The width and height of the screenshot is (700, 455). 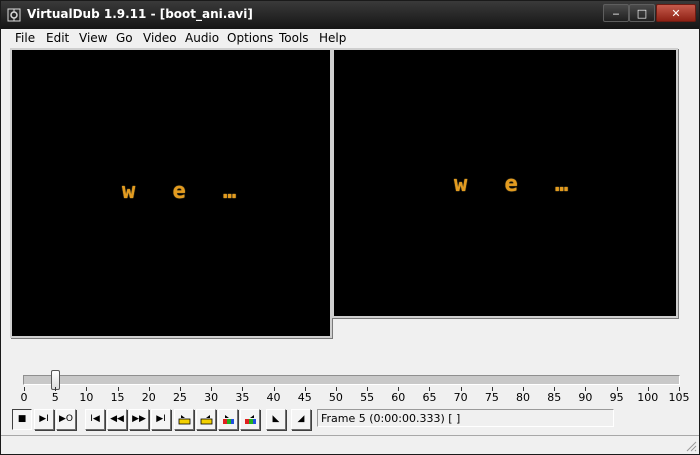 What do you see at coordinates (57, 38) in the screenshot?
I see `menu-edit: Edit` at bounding box center [57, 38].